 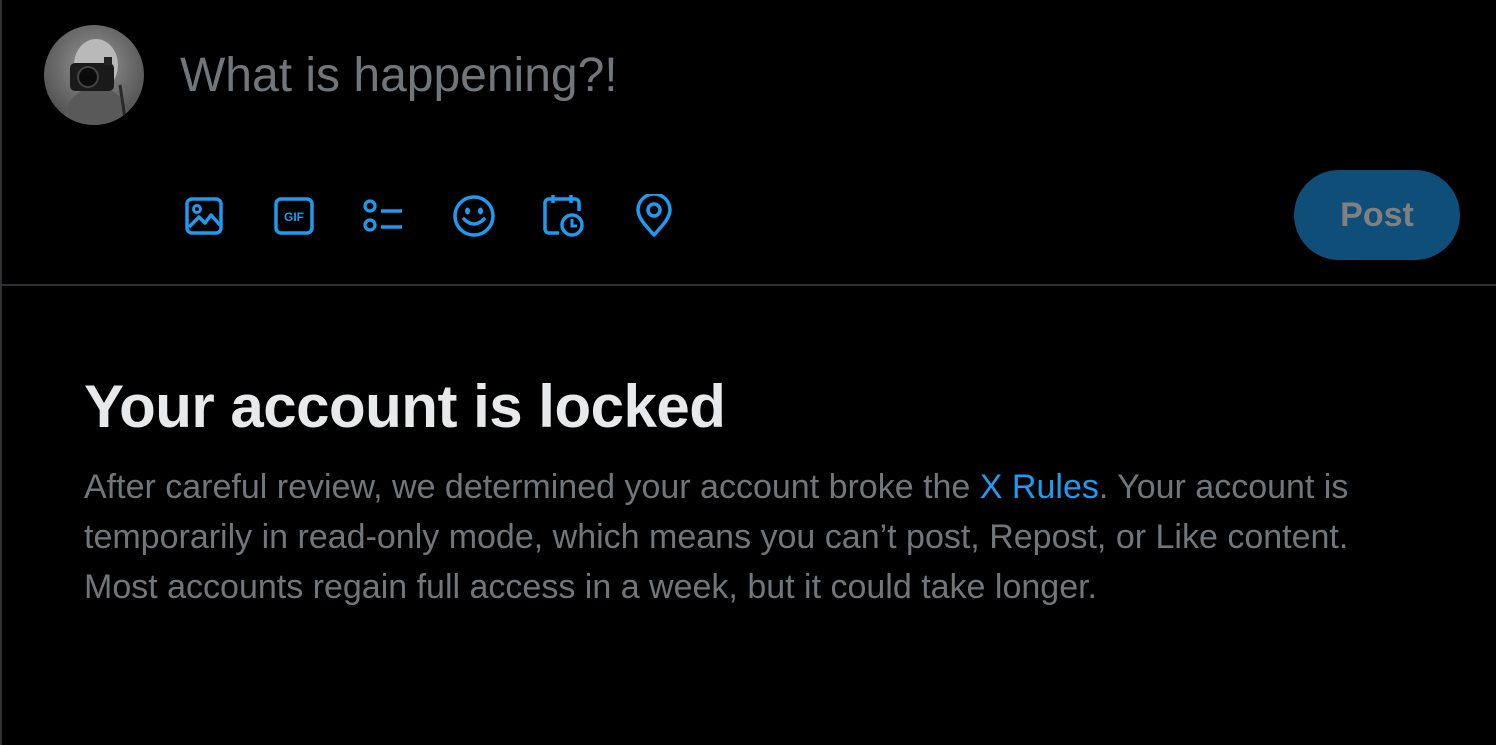 I want to click on poll-button, so click(x=384, y=216).